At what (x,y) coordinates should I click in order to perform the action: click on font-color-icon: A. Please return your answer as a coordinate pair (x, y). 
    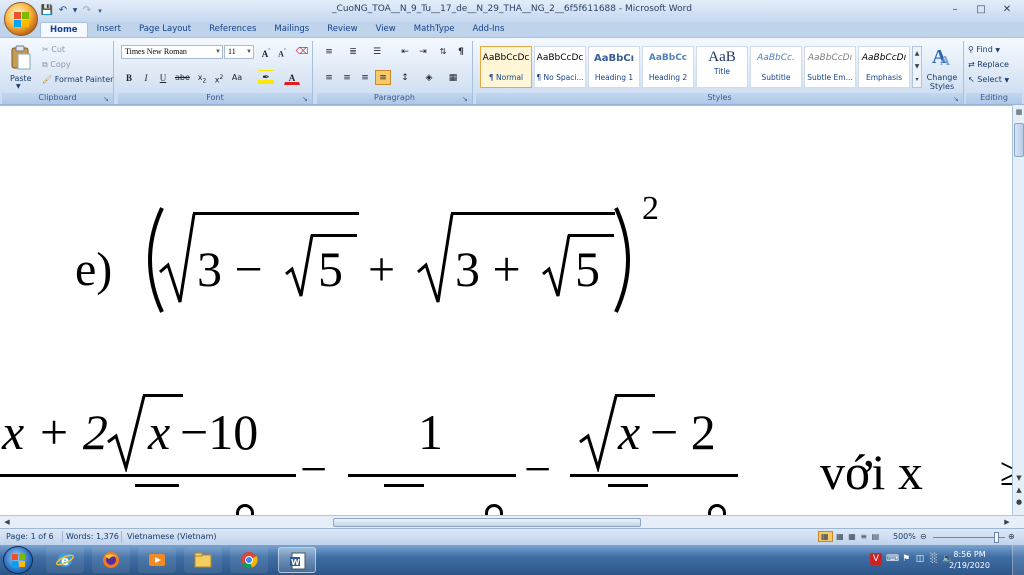
    Looking at the image, I should click on (292, 77).